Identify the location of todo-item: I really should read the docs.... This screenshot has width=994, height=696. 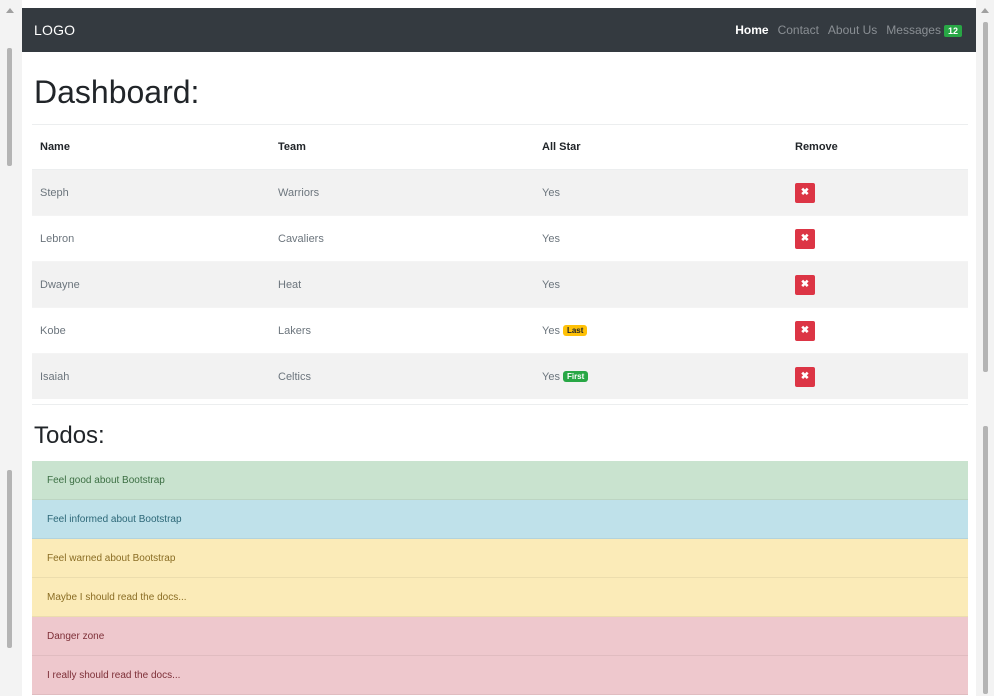
(500, 675).